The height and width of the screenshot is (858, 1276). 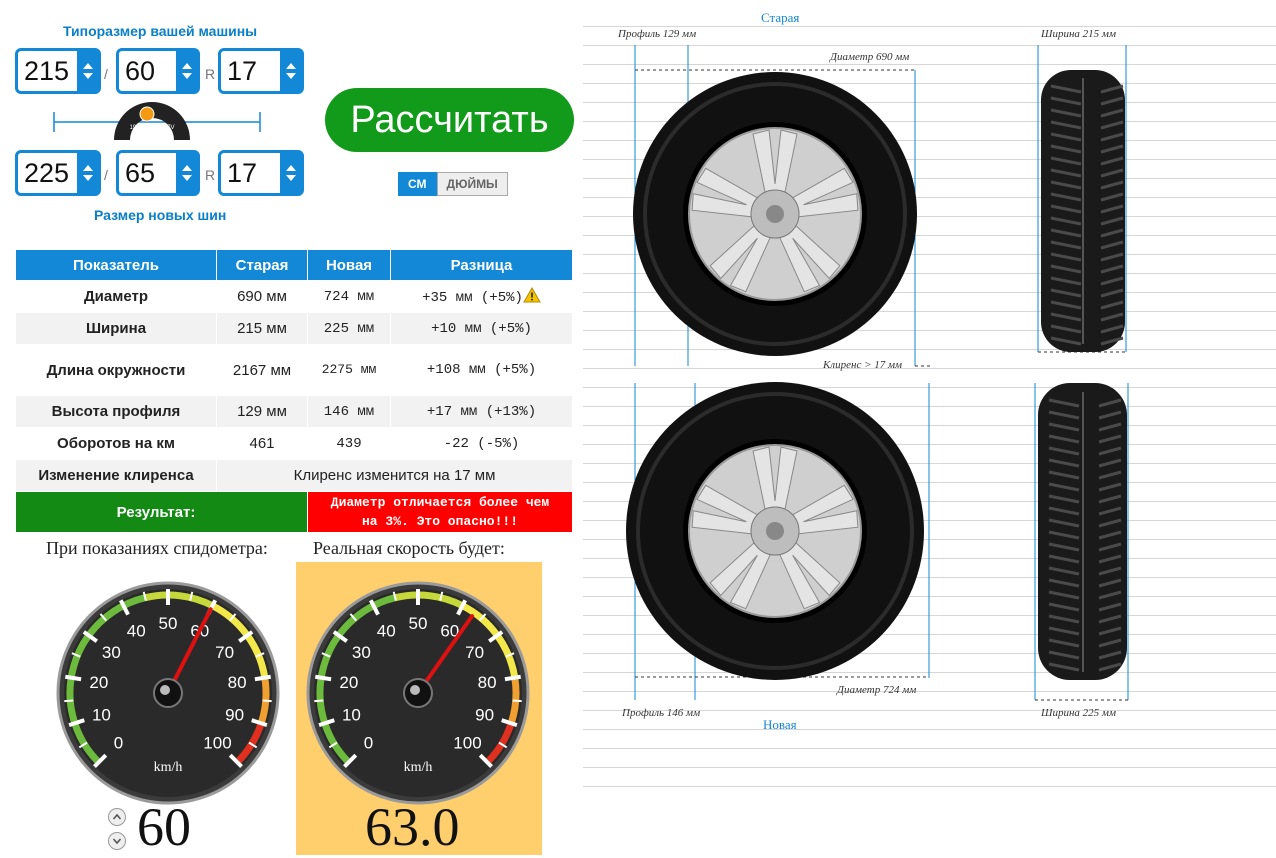 What do you see at coordinates (349, 296) in the screenshot?
I see `row-new: 724 мм` at bounding box center [349, 296].